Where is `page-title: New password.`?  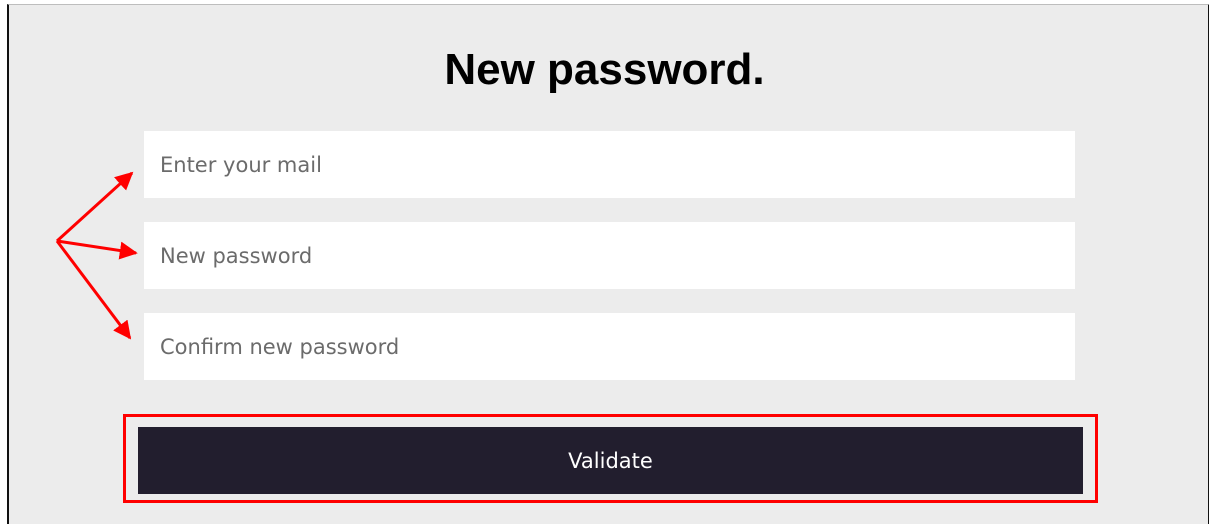
page-title: New password. is located at coordinates (604, 69).